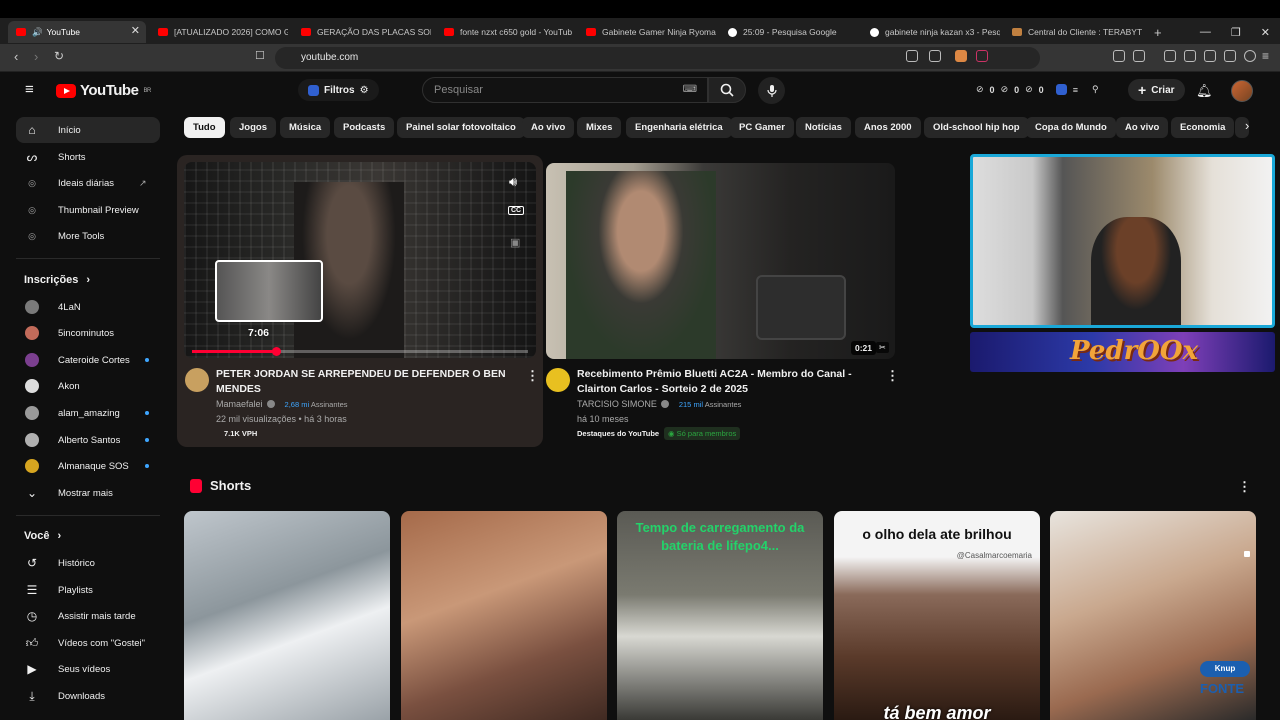 The image size is (1280, 720). Describe the element at coordinates (88, 413) in the screenshot. I see `subscription-item: alam_amazing` at that location.